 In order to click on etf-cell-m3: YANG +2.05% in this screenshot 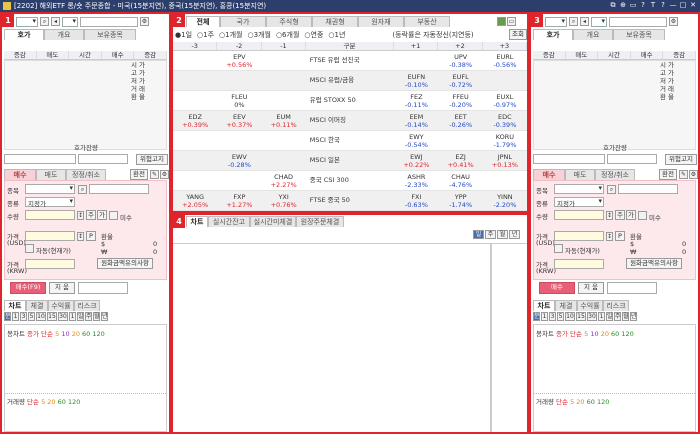, I will do `click(195, 201)`.